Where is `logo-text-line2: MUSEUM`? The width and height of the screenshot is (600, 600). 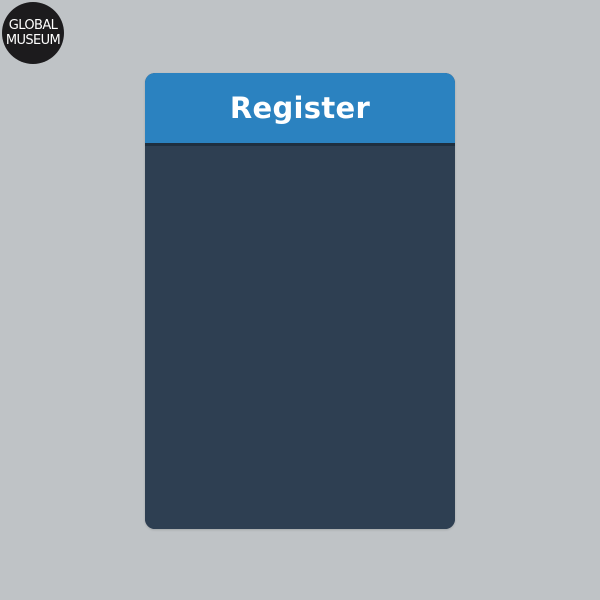
logo-text-line2: MUSEUM is located at coordinates (33, 40).